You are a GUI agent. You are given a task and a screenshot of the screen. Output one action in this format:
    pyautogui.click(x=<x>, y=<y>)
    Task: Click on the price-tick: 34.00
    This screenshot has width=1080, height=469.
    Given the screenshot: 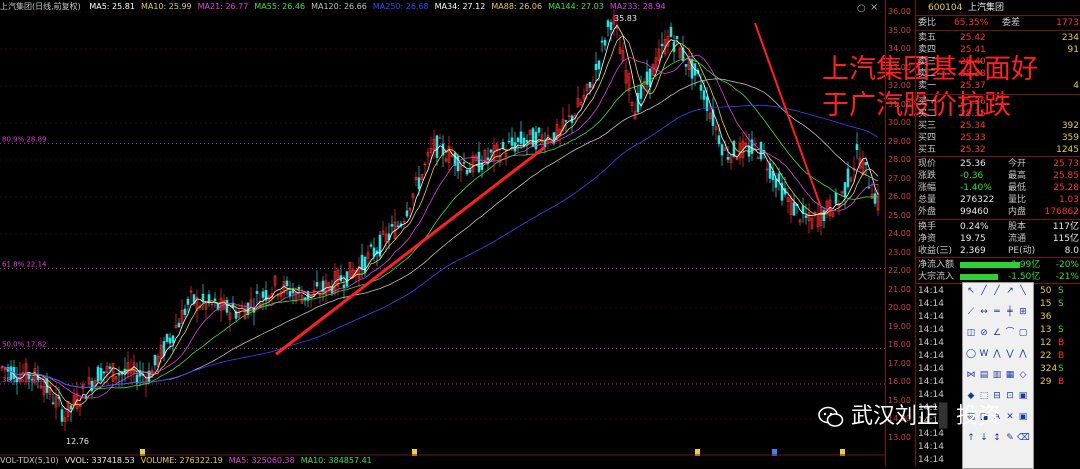 What is the action you would take?
    pyautogui.click(x=899, y=48)
    